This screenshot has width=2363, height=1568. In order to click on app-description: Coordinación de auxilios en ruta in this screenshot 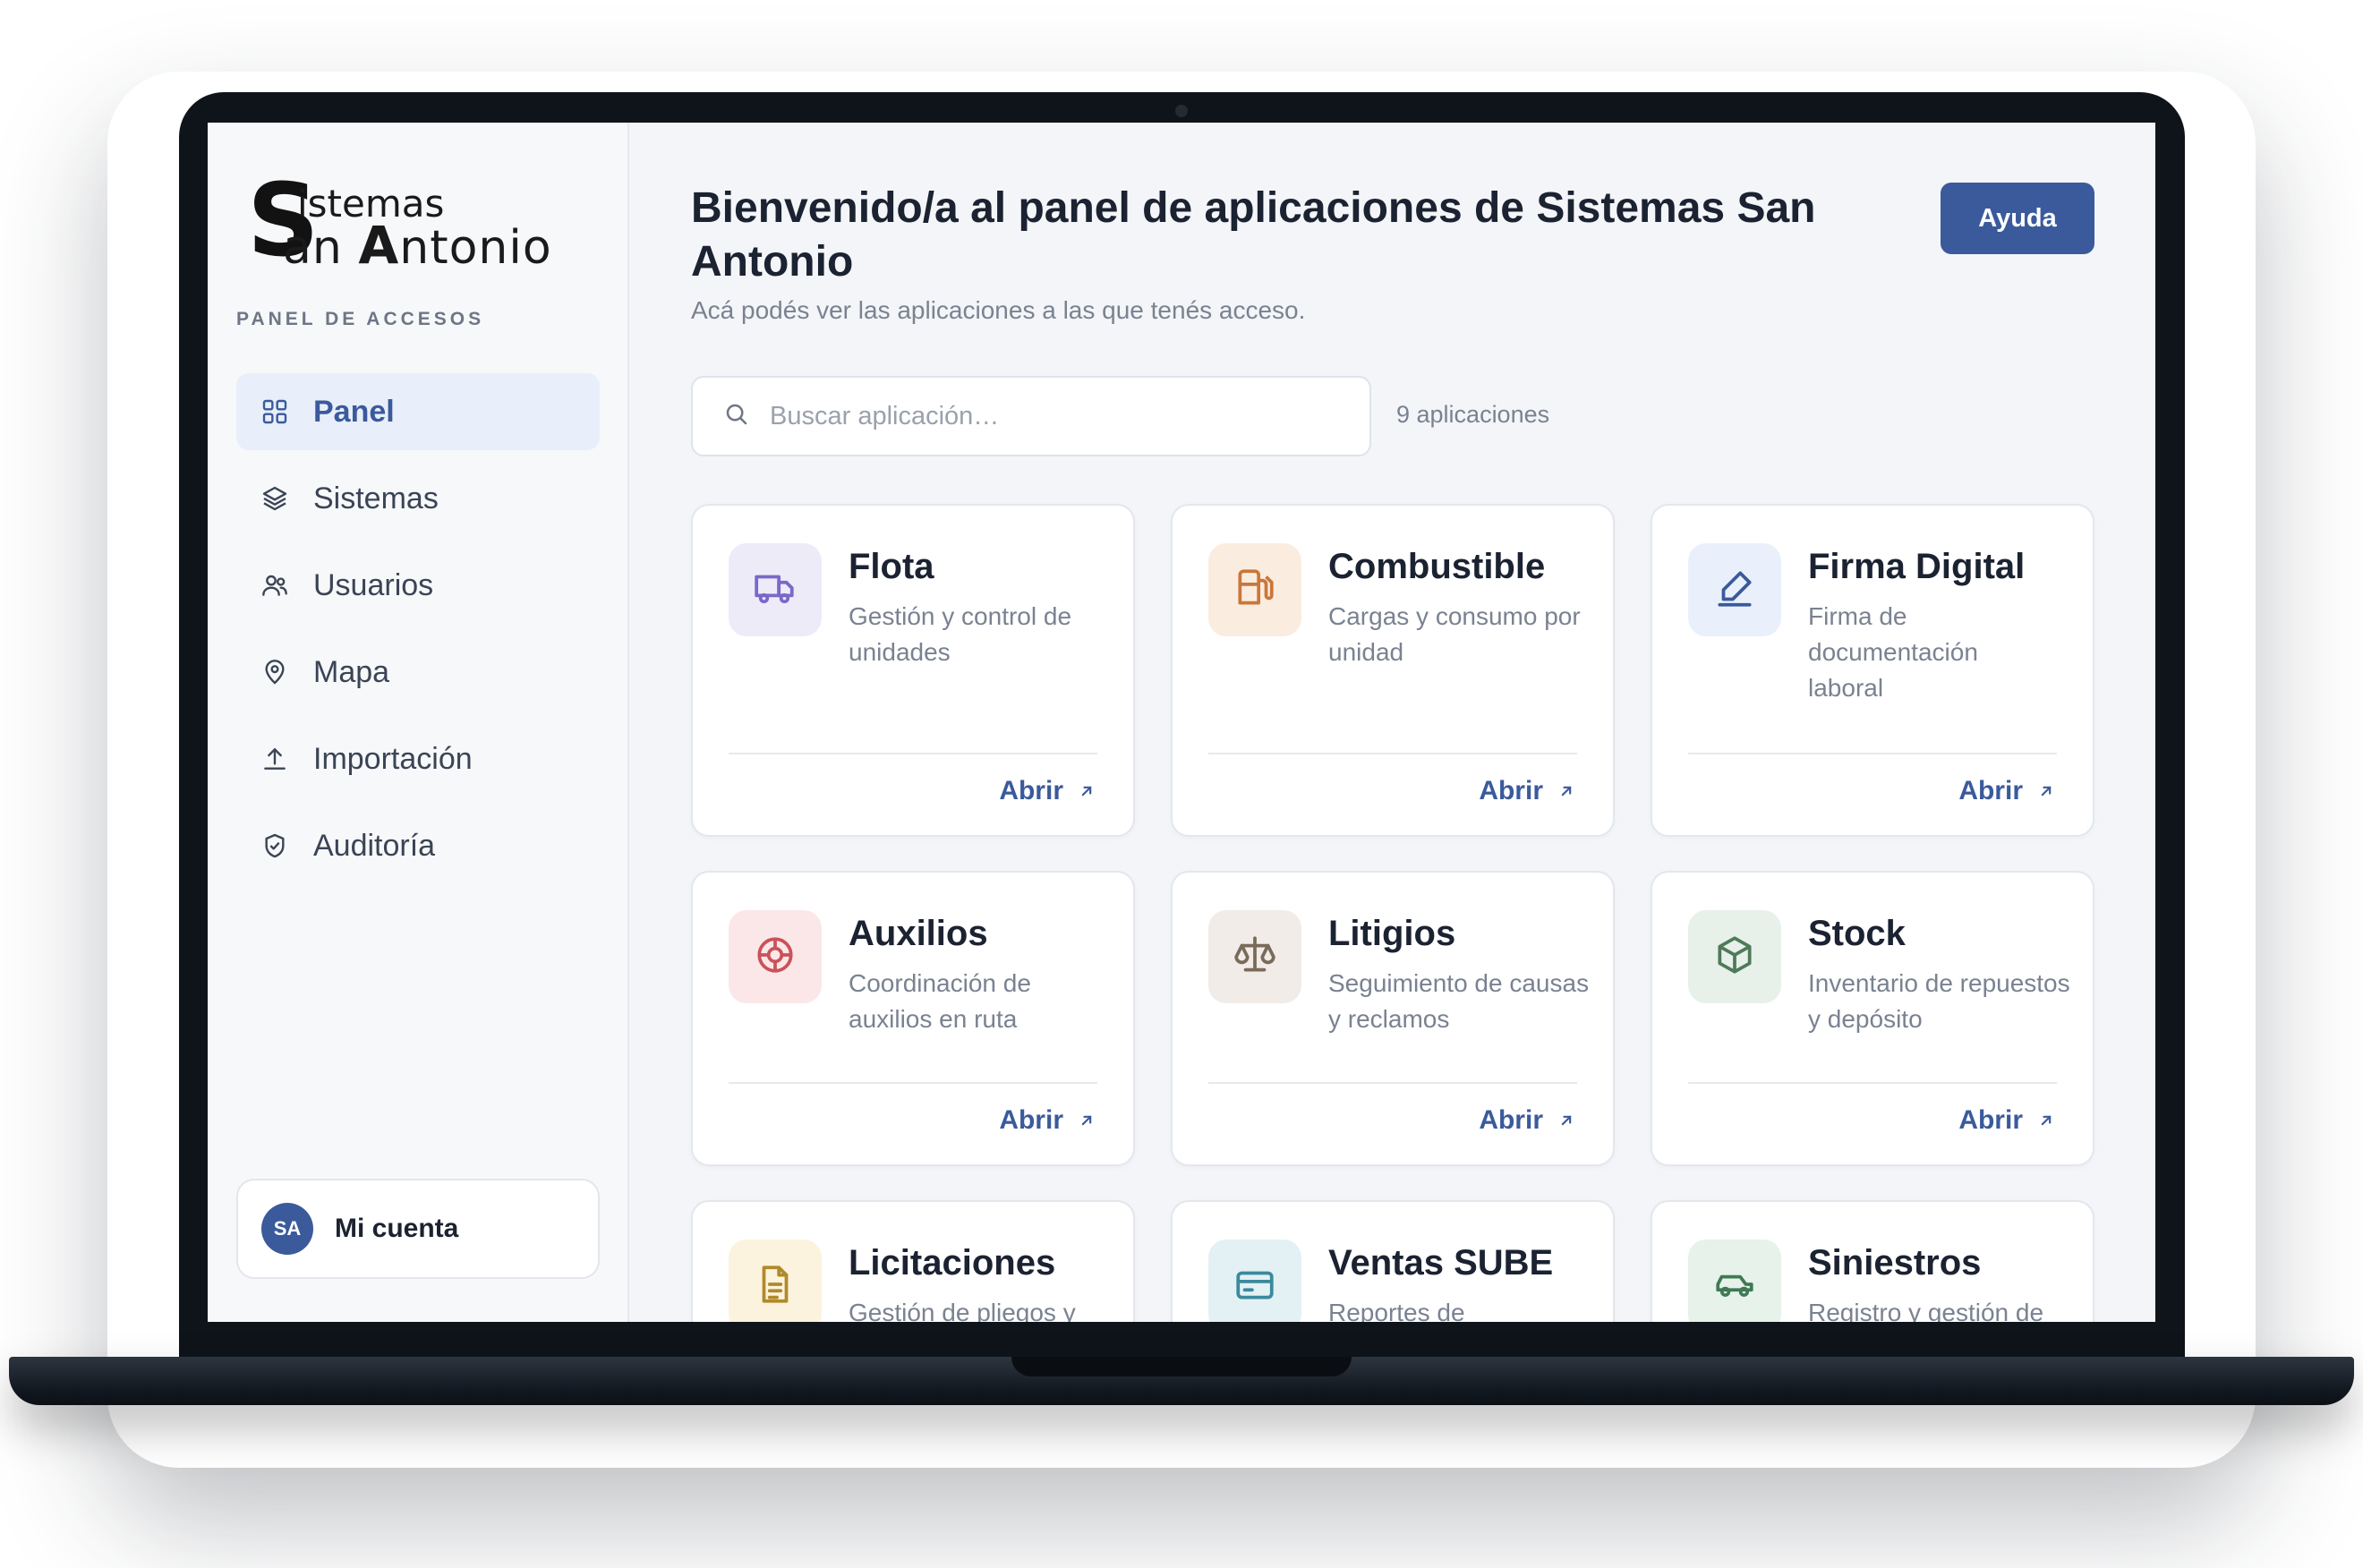, I will do `click(940, 1001)`.